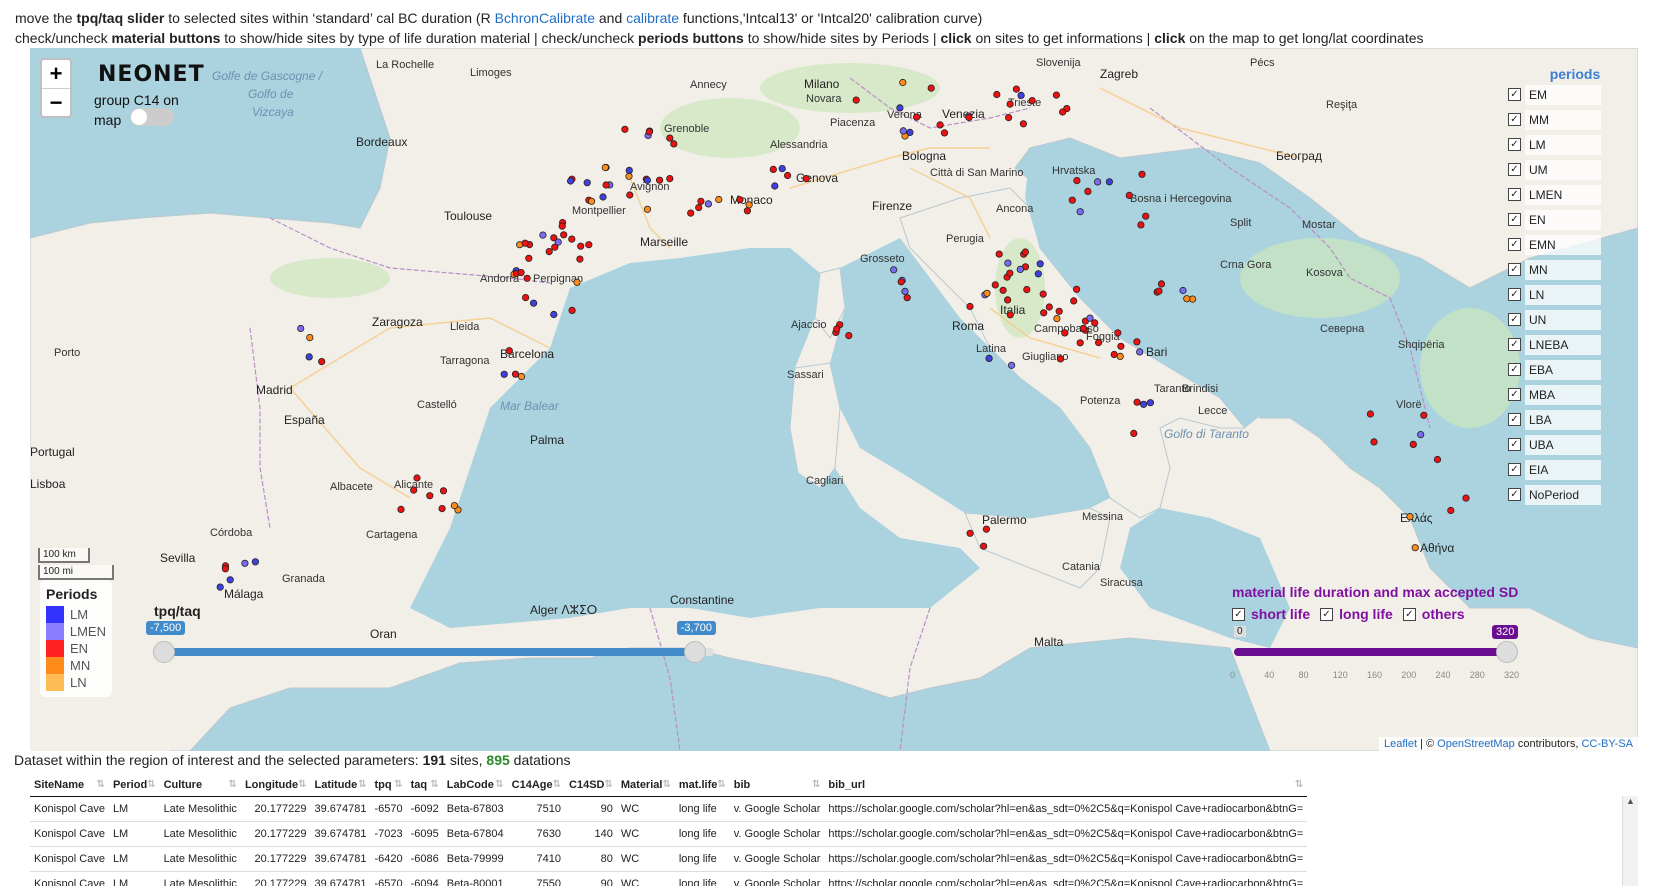 The image size is (1664, 886). Describe the element at coordinates (652, 18) in the screenshot. I see `calibrate-link: calibrate` at that location.